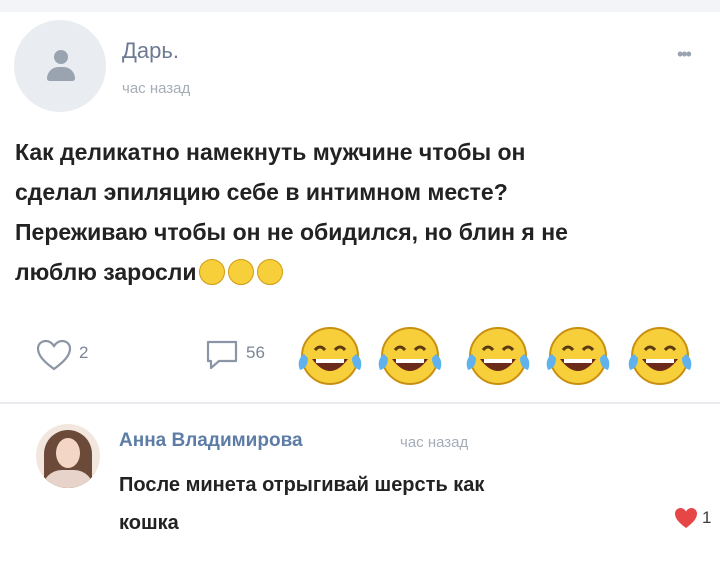 This screenshot has width=720, height=564. I want to click on comment-like-count: 1, so click(707, 517).